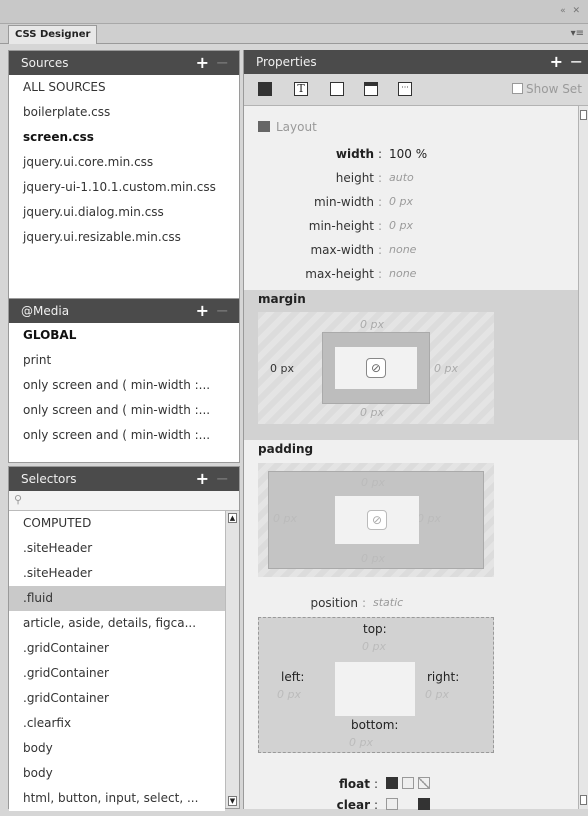  Describe the element at coordinates (405, 89) in the screenshot. I see `more-category-icon: ···` at that location.